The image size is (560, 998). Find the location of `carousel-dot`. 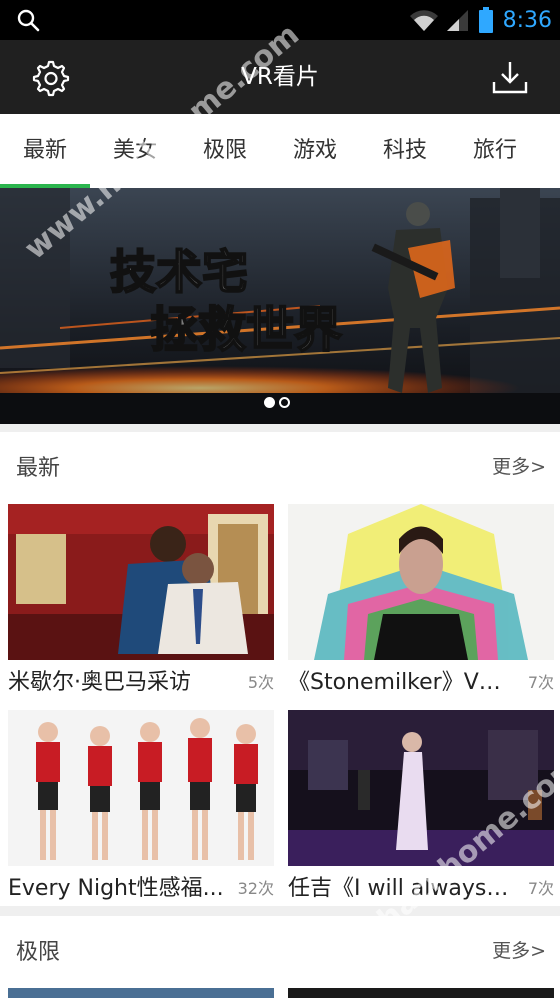

carousel-dot is located at coordinates (284, 402).